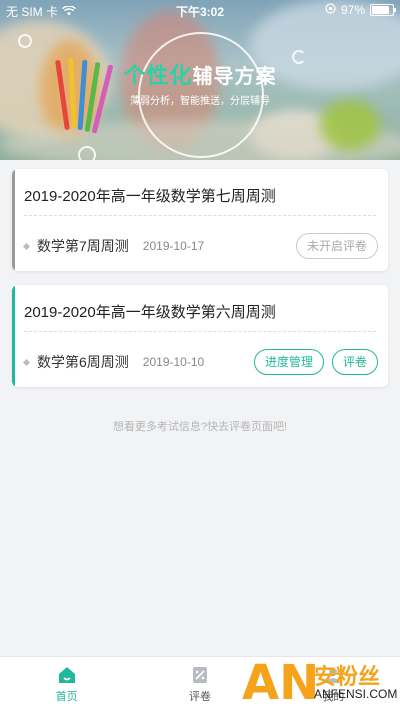 This screenshot has width=400, height=711. Describe the element at coordinates (173, 362) in the screenshot. I see `exam-date: 2019-10-10` at that location.